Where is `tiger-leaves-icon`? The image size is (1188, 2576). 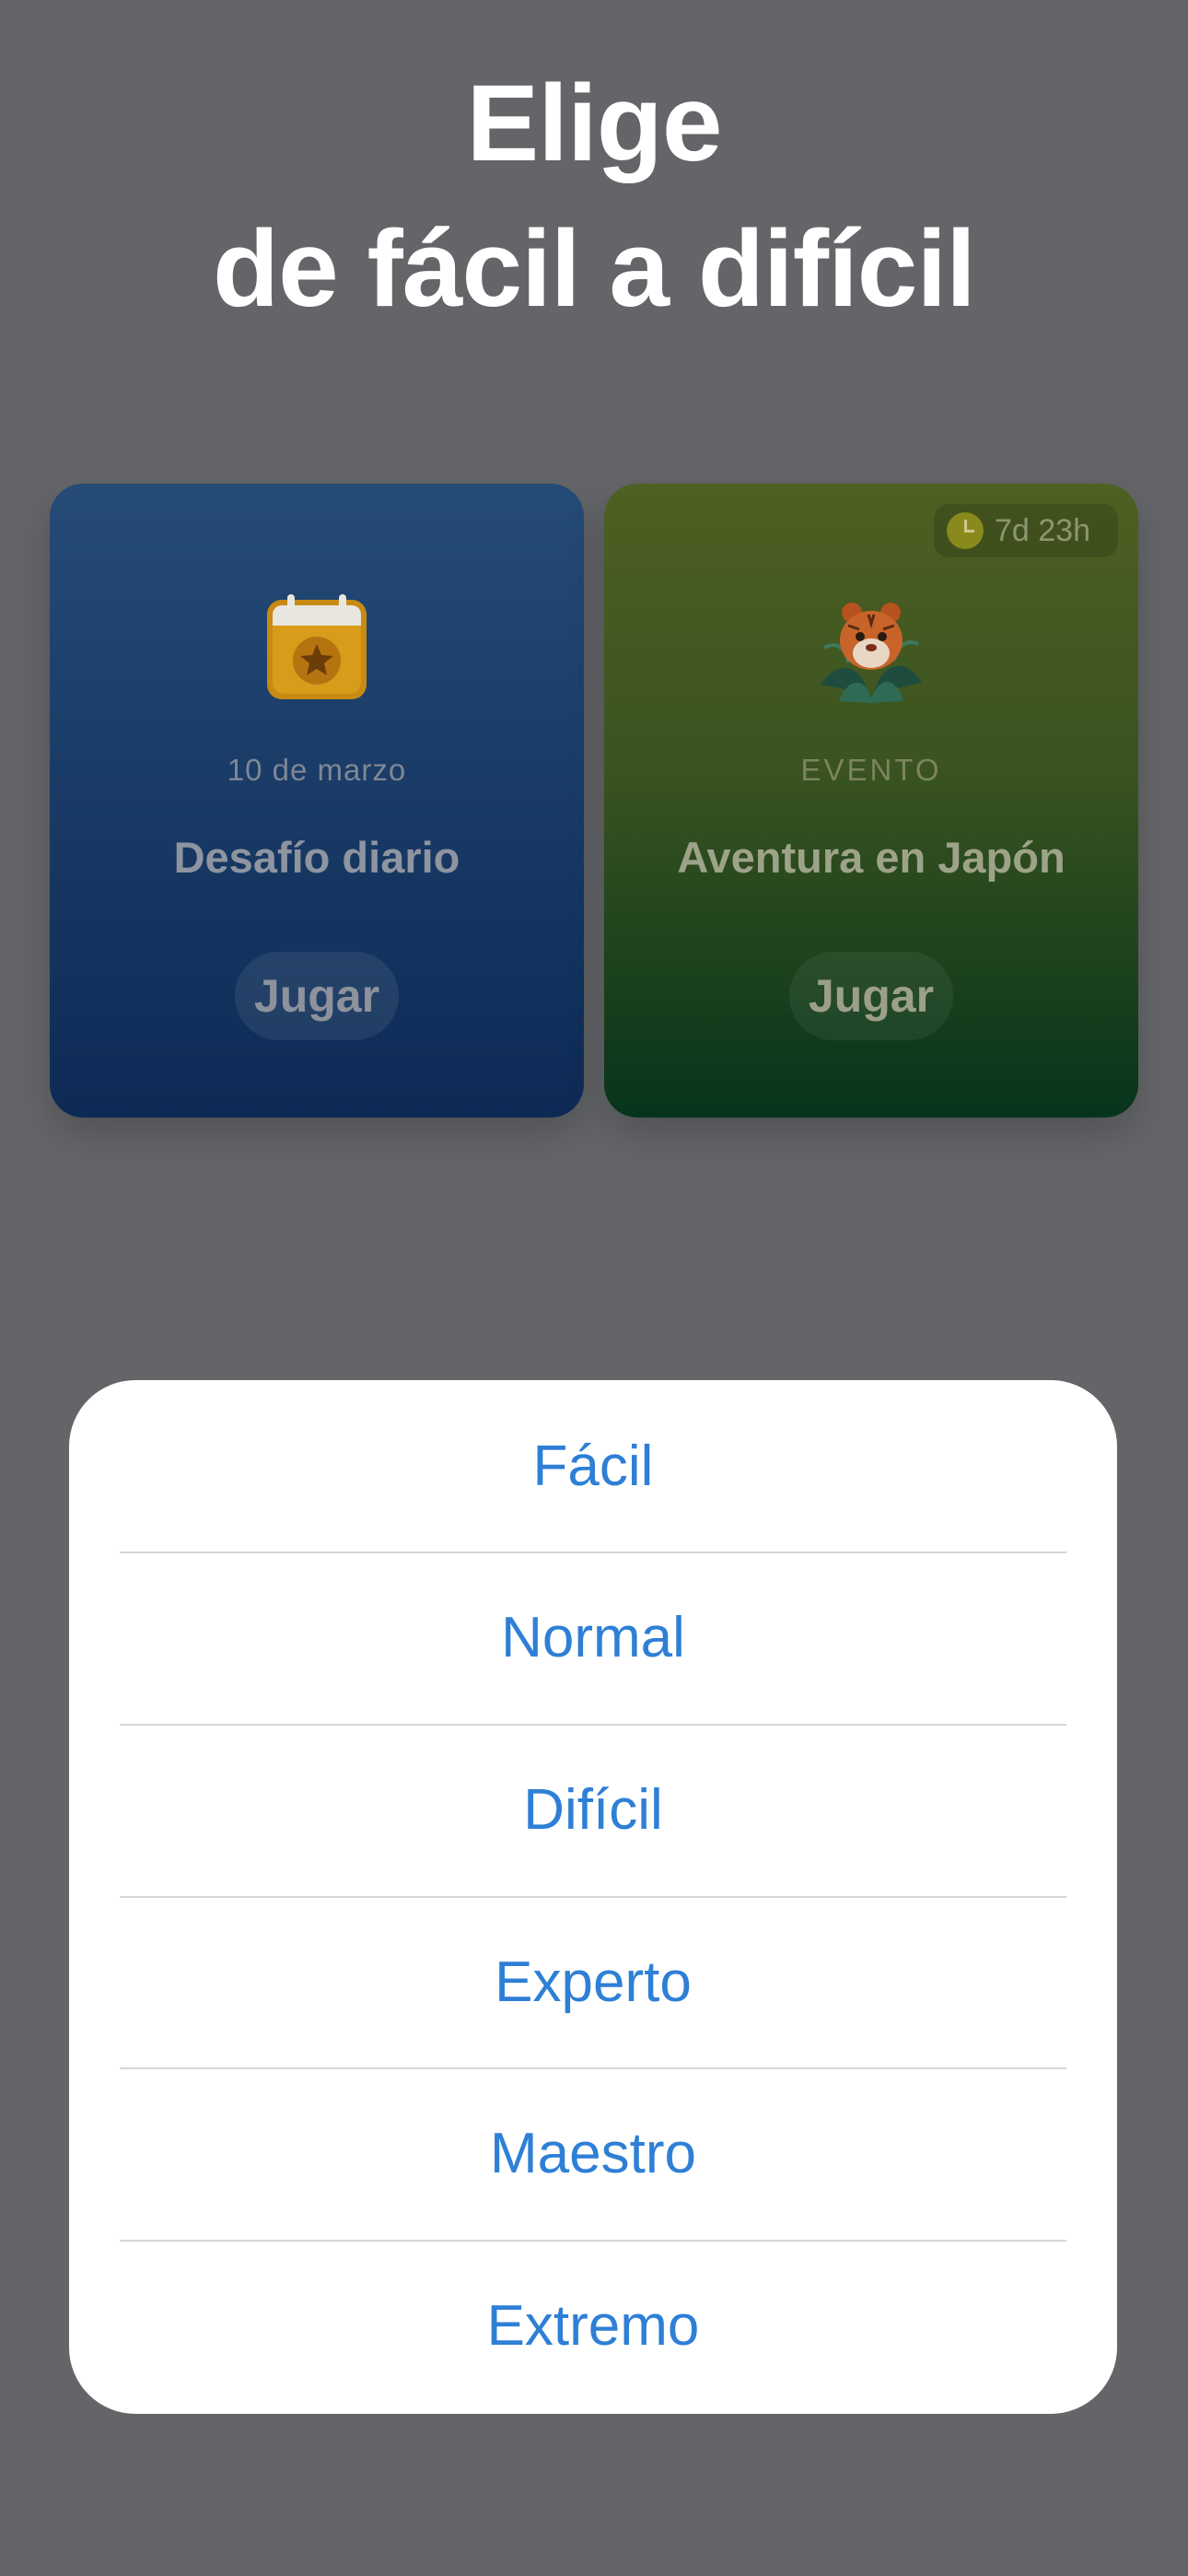
tiger-leaves-icon is located at coordinates (871, 651).